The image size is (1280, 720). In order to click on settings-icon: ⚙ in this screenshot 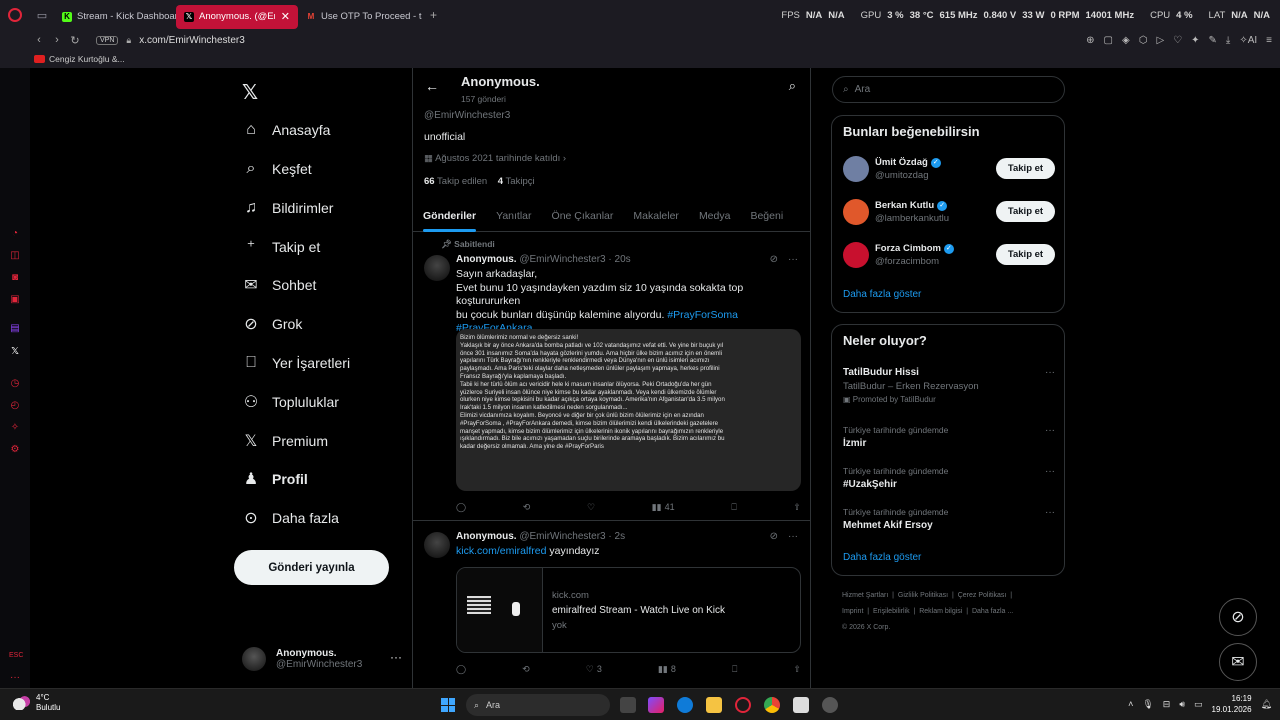, I will do `click(15, 450)`.